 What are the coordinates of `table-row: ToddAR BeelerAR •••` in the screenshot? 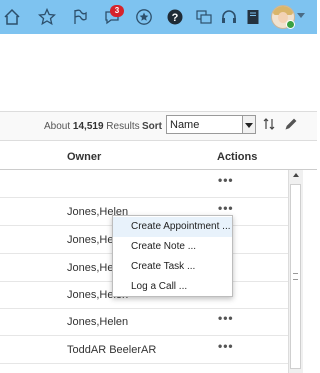 It's located at (144, 350).